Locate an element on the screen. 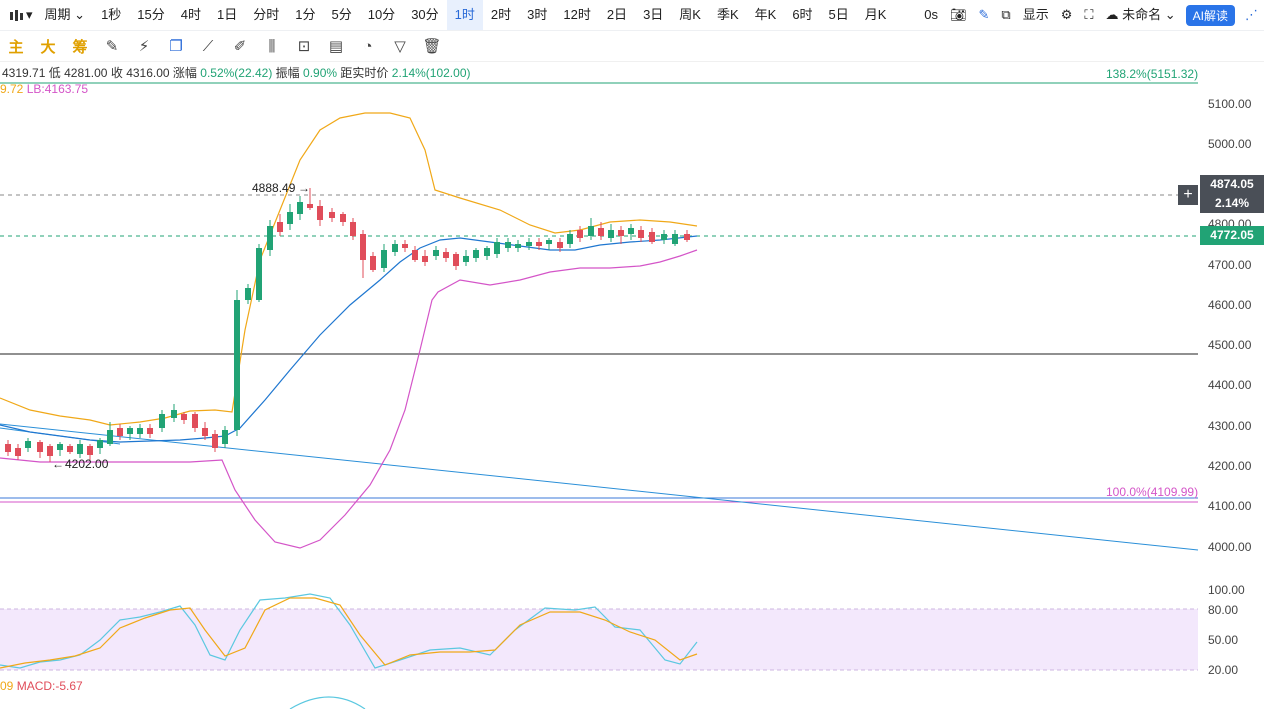 The image size is (1264, 709). macd-prefix: 09 is located at coordinates (7, 686).